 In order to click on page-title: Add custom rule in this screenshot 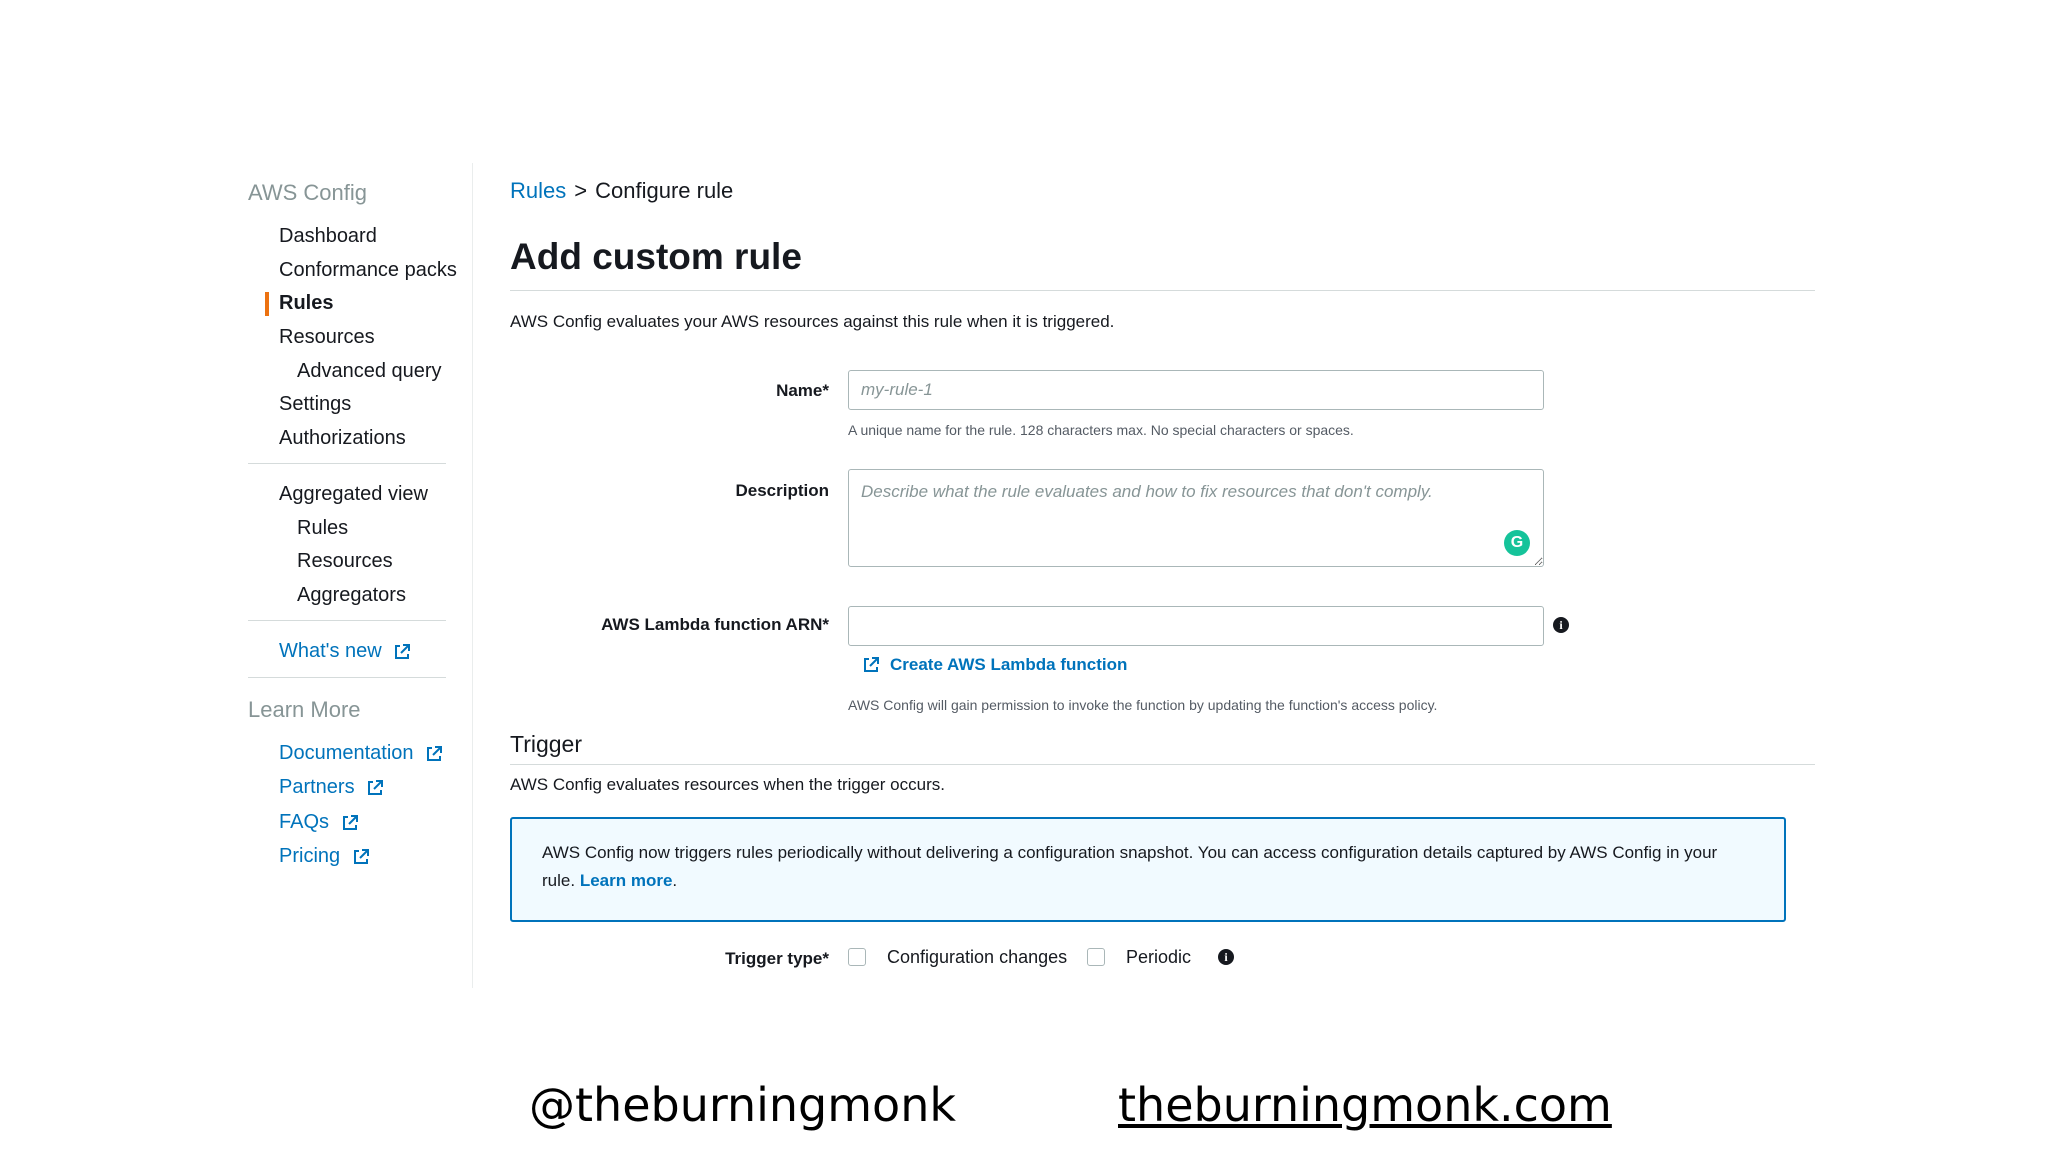, I will do `click(656, 256)`.